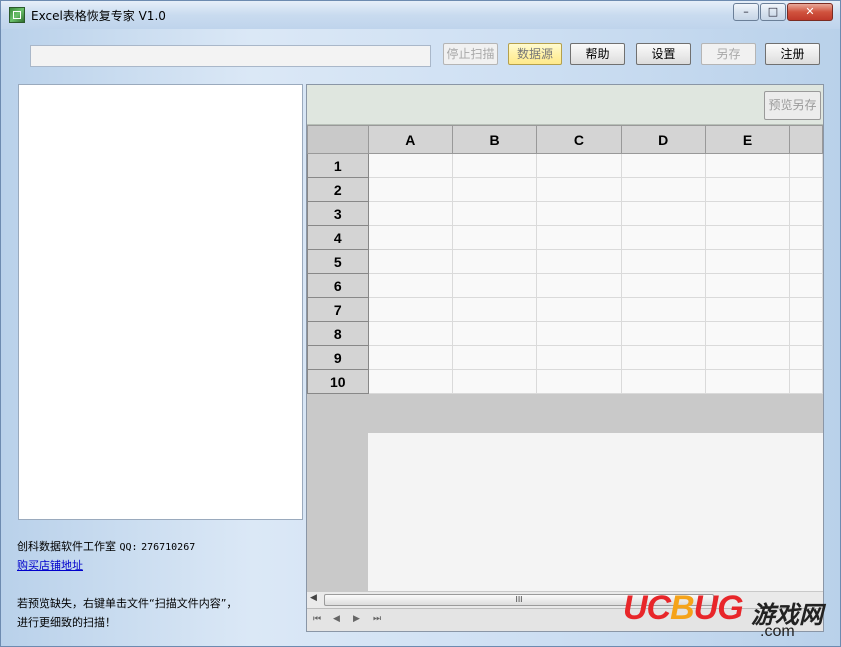  I want to click on table-row: 2, so click(565, 189).